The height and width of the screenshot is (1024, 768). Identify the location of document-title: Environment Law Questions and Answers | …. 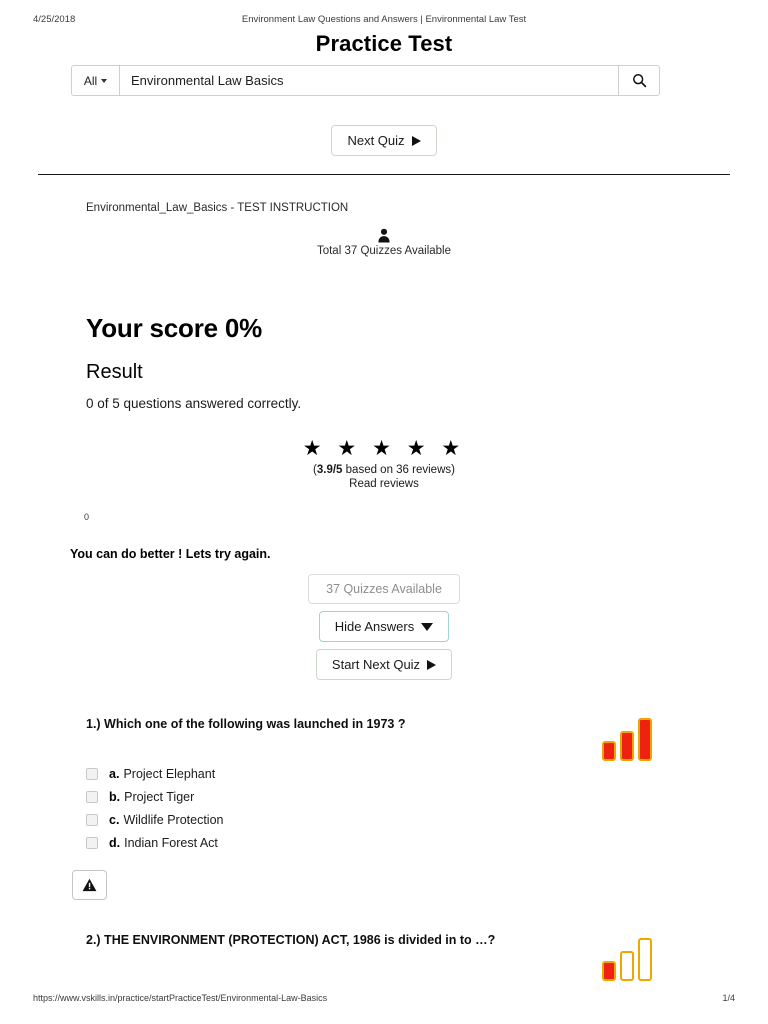
(384, 19).